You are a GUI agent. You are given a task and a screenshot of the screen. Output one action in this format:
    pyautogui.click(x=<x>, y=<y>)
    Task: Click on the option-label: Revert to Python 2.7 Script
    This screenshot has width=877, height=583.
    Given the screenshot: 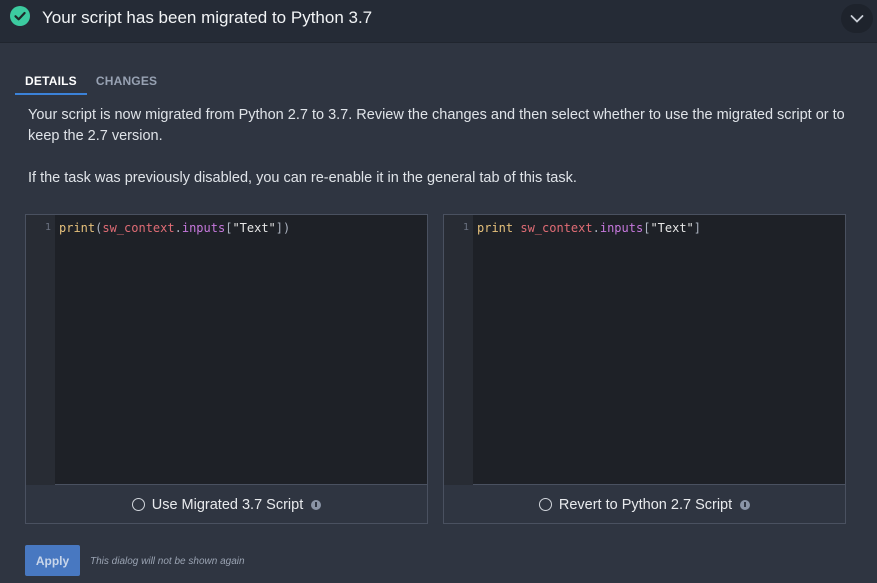 What is the action you would take?
    pyautogui.click(x=645, y=504)
    